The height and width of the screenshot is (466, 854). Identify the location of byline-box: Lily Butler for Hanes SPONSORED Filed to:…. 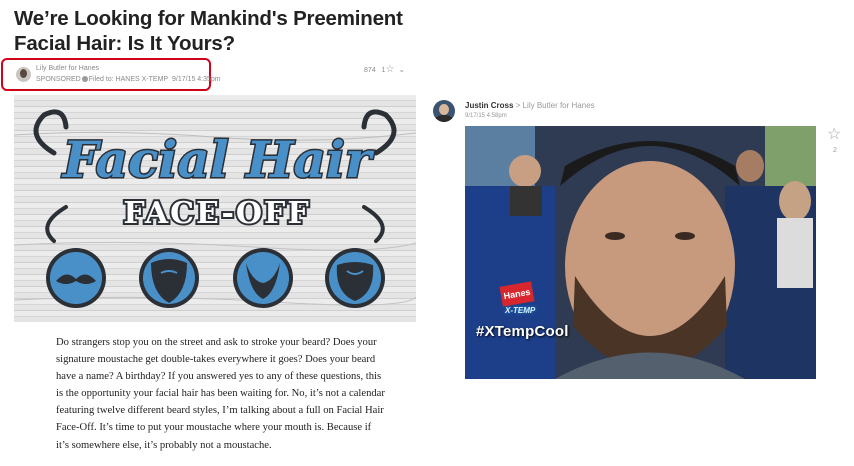
(111, 74).